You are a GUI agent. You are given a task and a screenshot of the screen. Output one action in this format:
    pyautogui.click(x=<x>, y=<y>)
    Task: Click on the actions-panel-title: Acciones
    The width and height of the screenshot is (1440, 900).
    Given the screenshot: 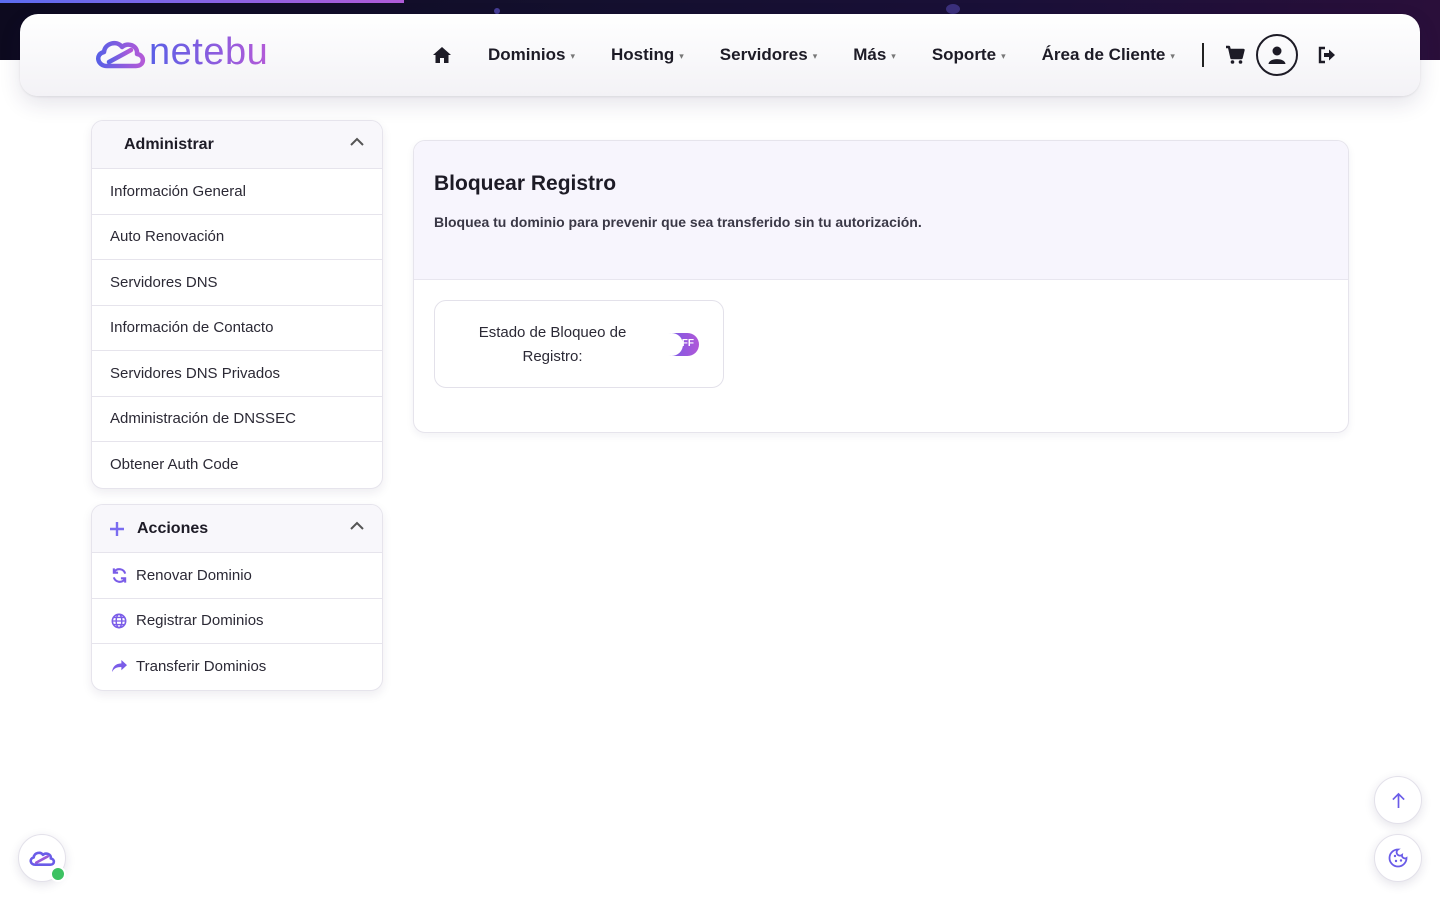 What is the action you would take?
    pyautogui.click(x=173, y=528)
    